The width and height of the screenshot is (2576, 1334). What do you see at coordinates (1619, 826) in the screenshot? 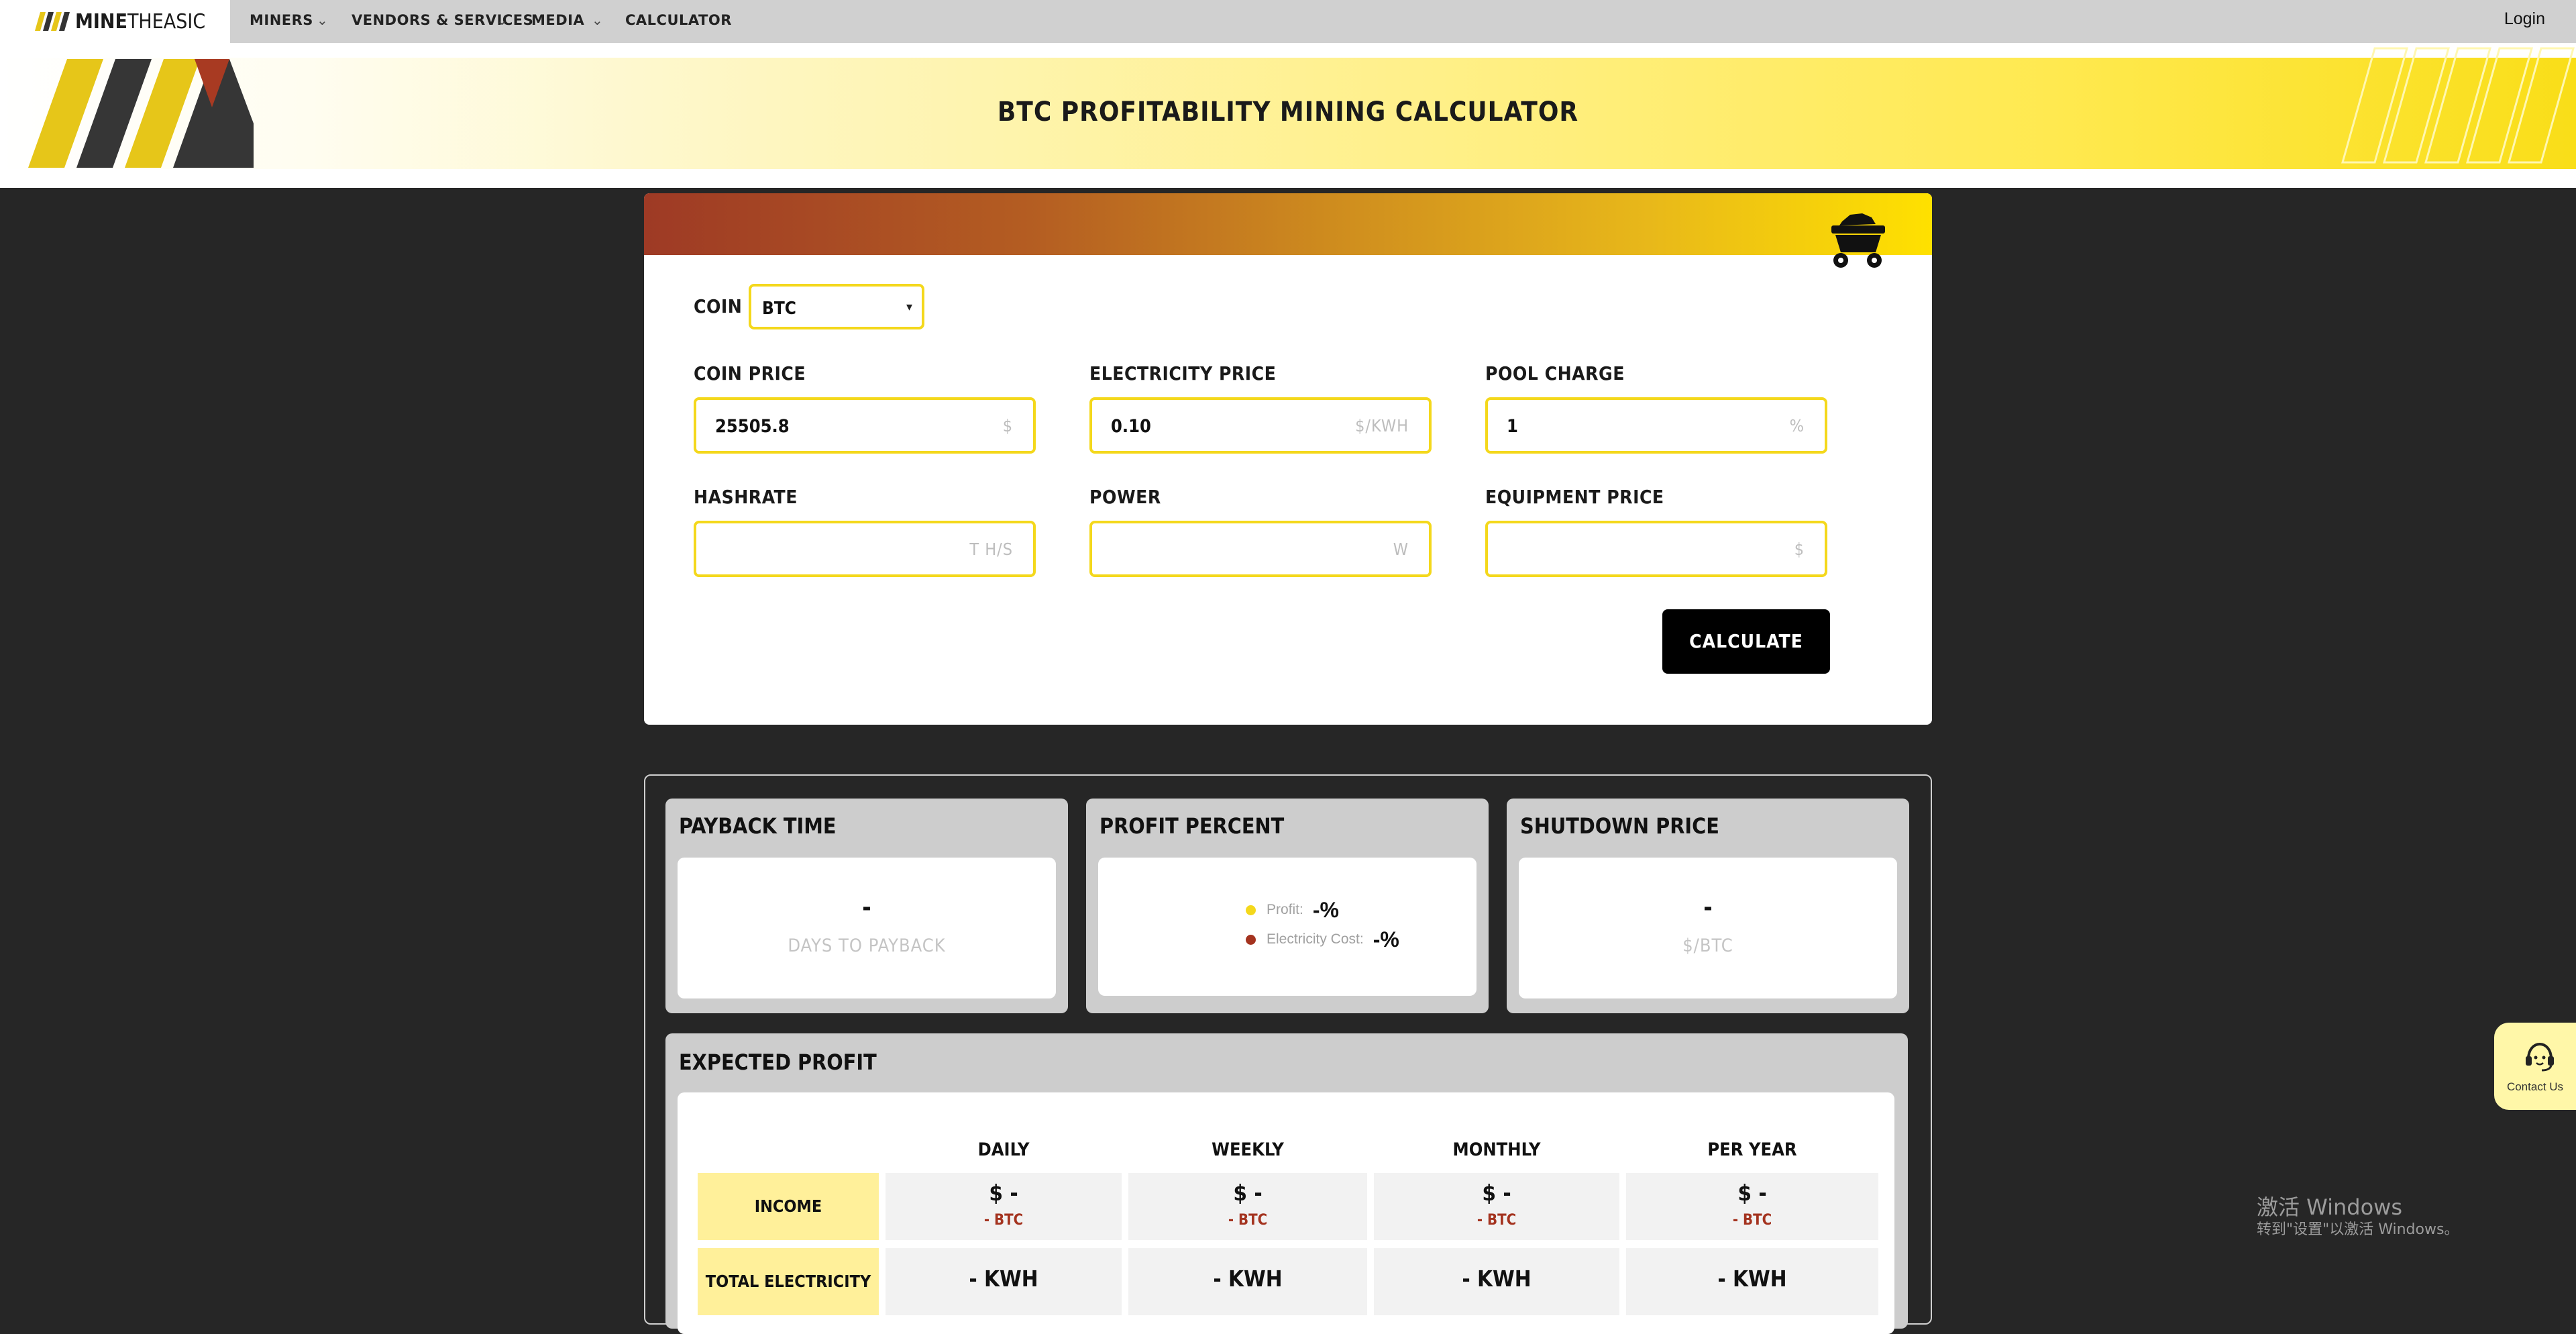
I see `shutdown-price-title: SHUTDOWN PRICE` at bounding box center [1619, 826].